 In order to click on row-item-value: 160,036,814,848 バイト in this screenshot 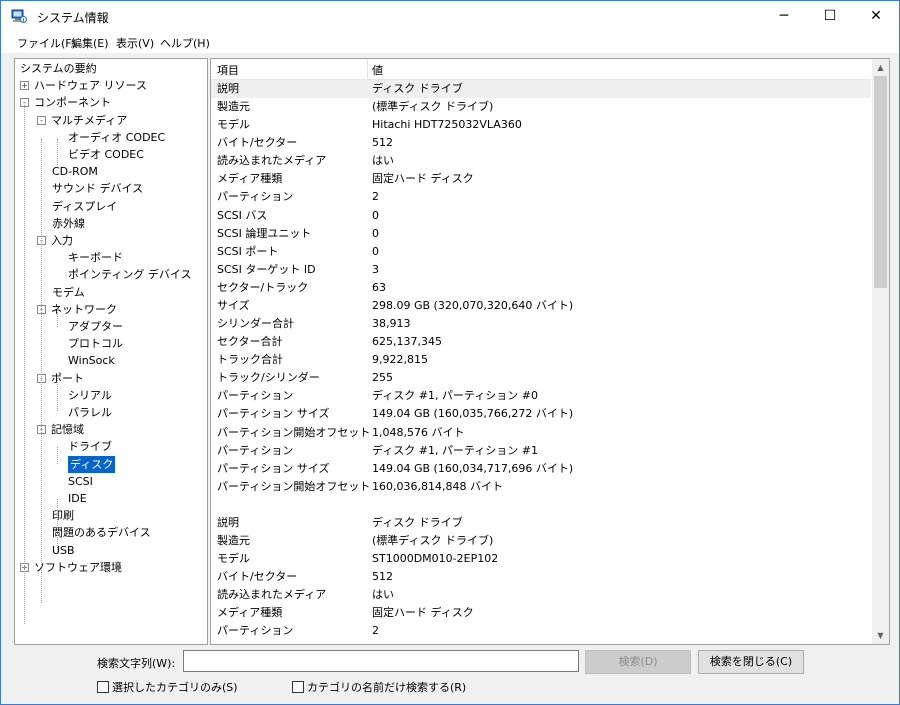, I will do `click(437, 486)`.